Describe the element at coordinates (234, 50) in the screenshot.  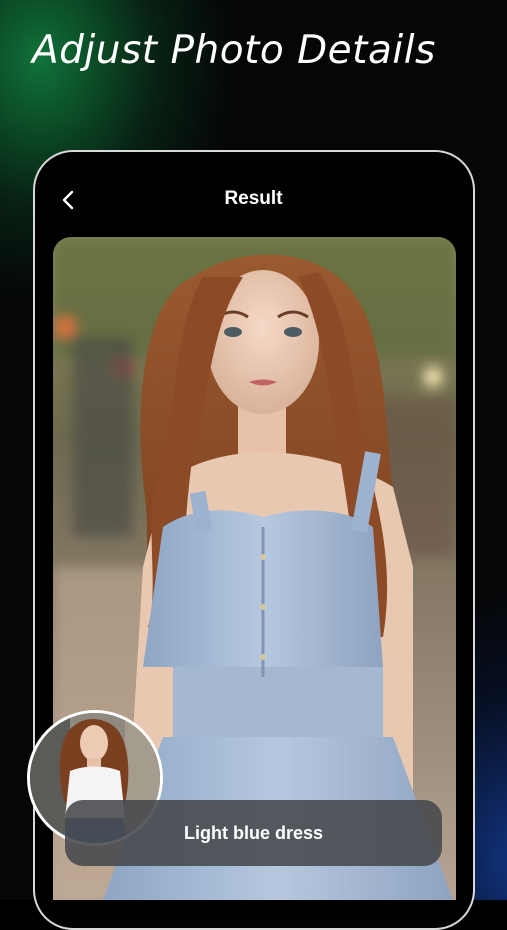
I see `headline: Adjust Photo Details` at that location.